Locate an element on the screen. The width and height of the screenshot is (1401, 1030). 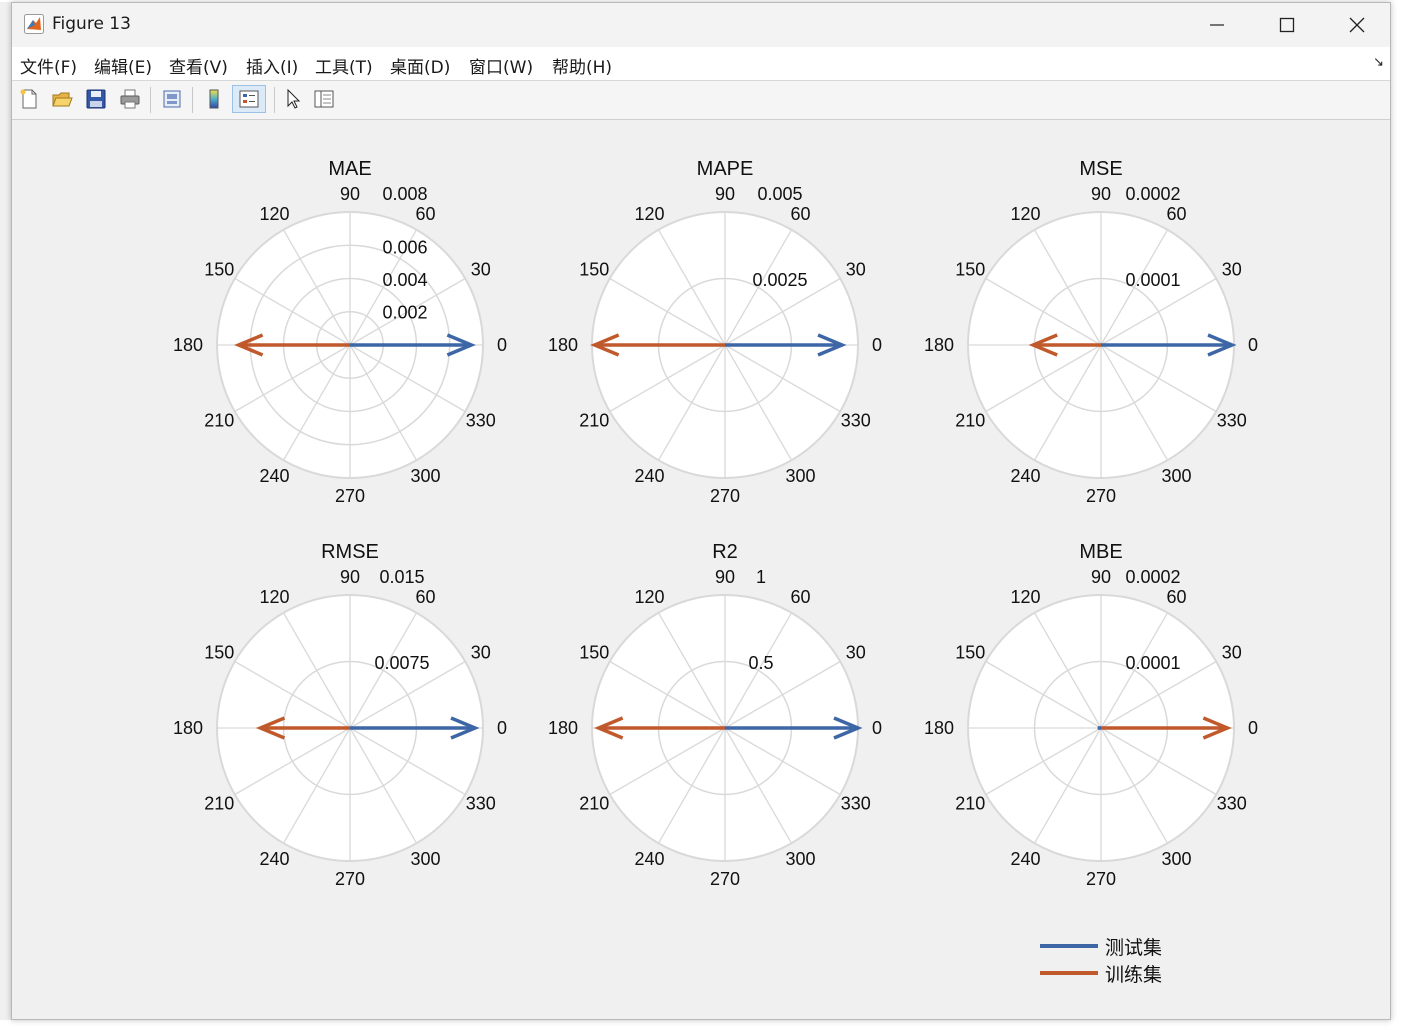
new-figure-icon is located at coordinates (28, 99).